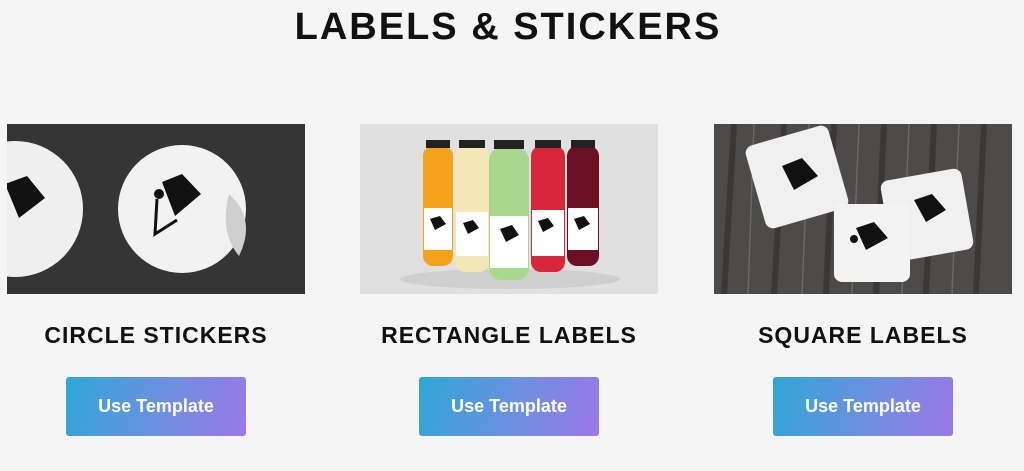  What do you see at coordinates (156, 406) in the screenshot?
I see `use-template-button-circle-stickers: Use Template` at bounding box center [156, 406].